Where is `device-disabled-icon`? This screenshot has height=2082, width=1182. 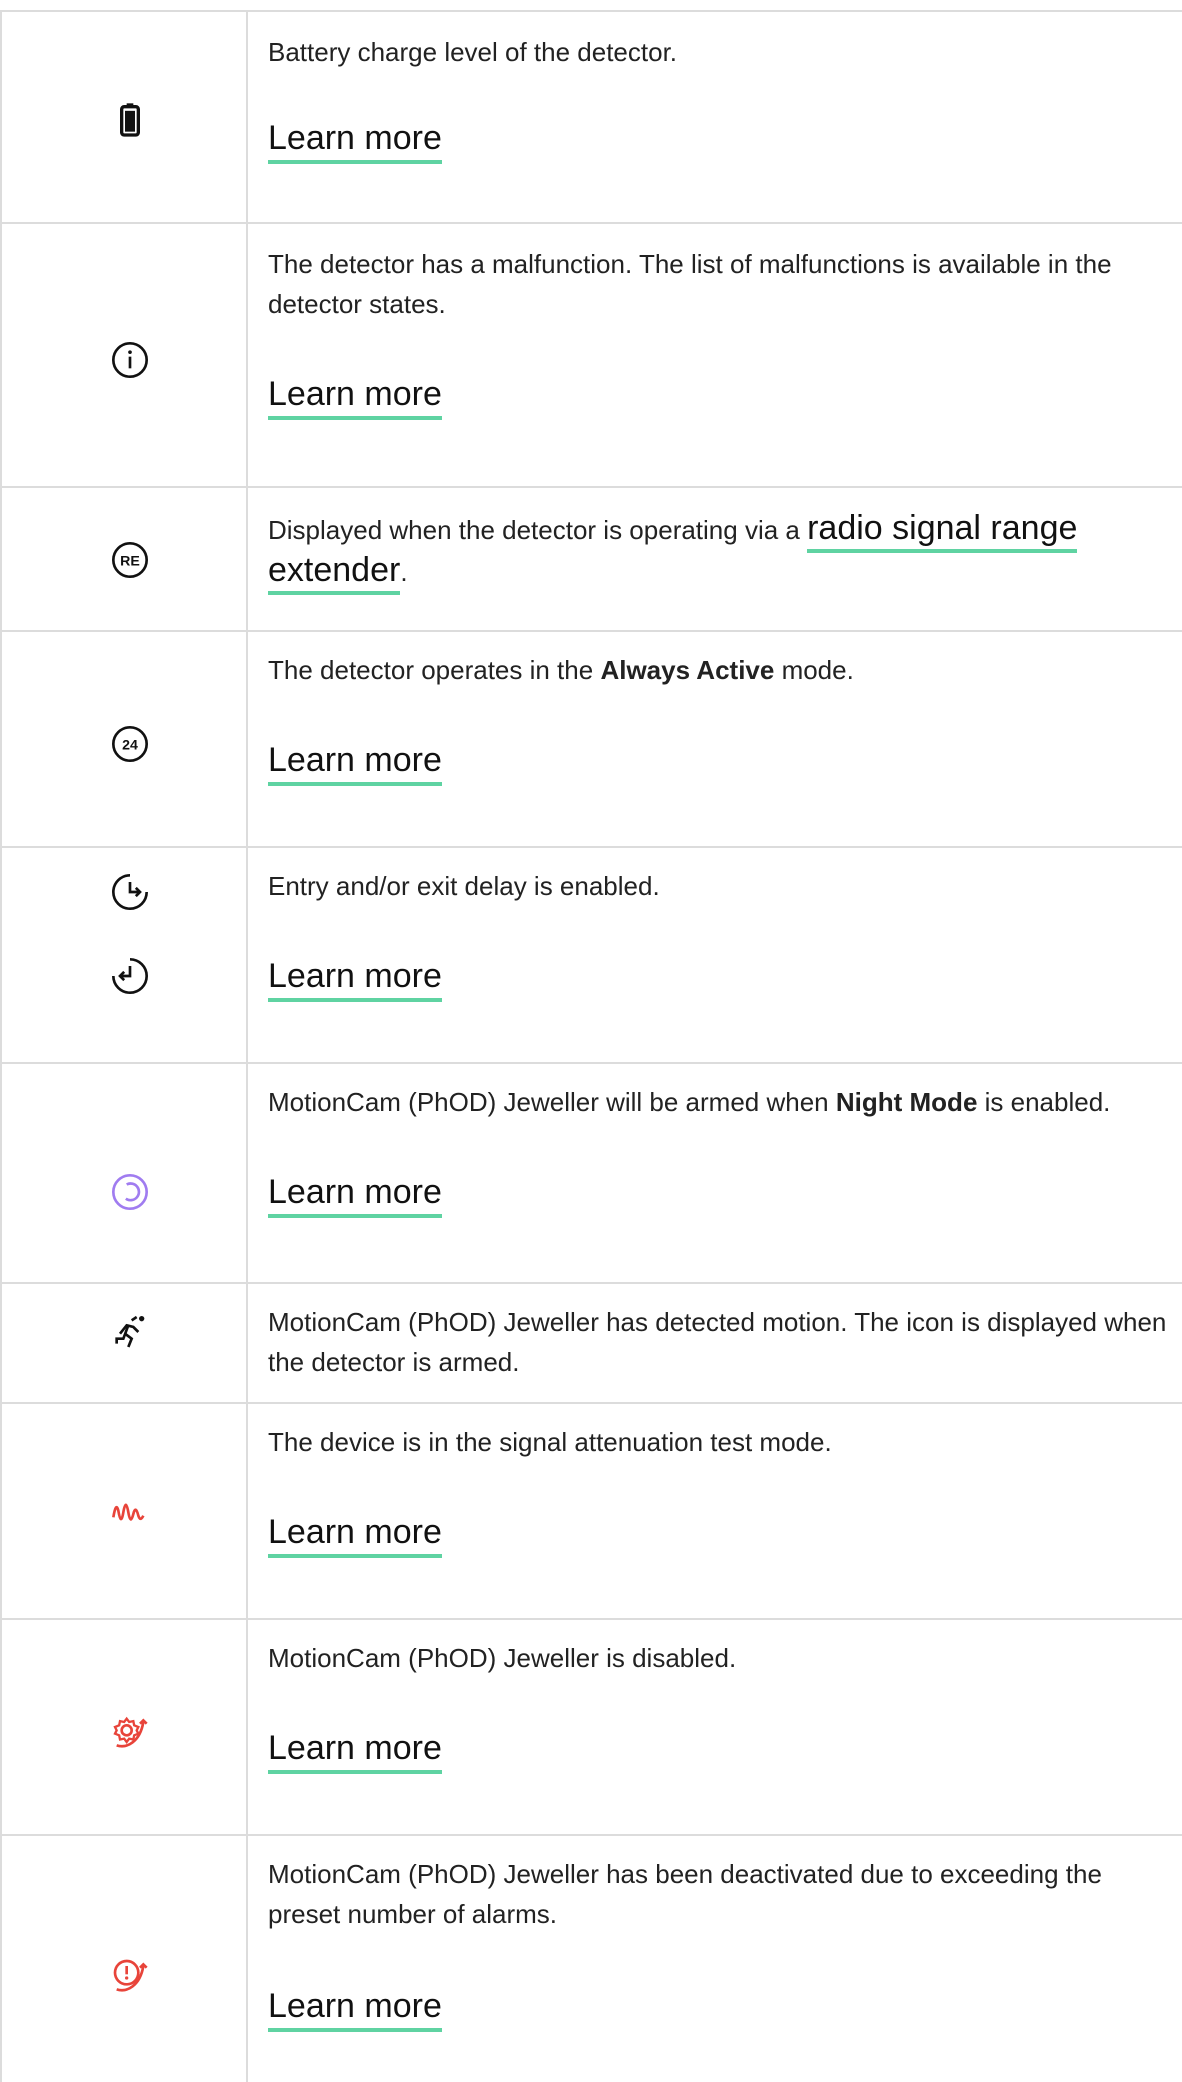 device-disabled-icon is located at coordinates (130, 1732).